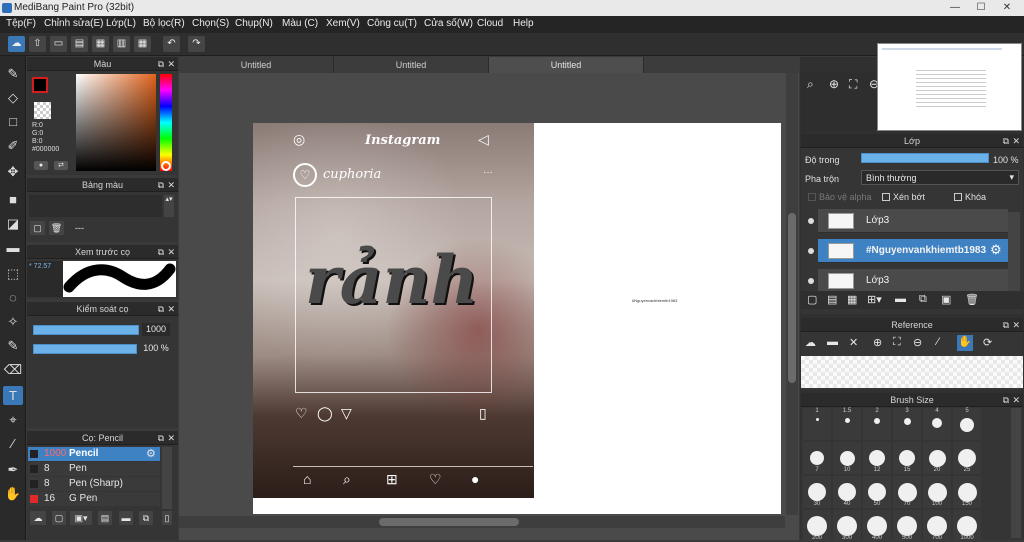  What do you see at coordinates (196, 44) in the screenshot?
I see `redo-icon: ↷` at bounding box center [196, 44].